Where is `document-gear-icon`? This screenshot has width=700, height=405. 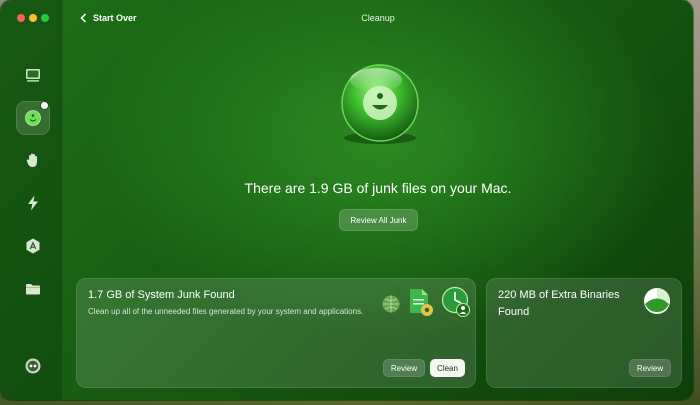
document-gear-icon is located at coordinates (421, 302).